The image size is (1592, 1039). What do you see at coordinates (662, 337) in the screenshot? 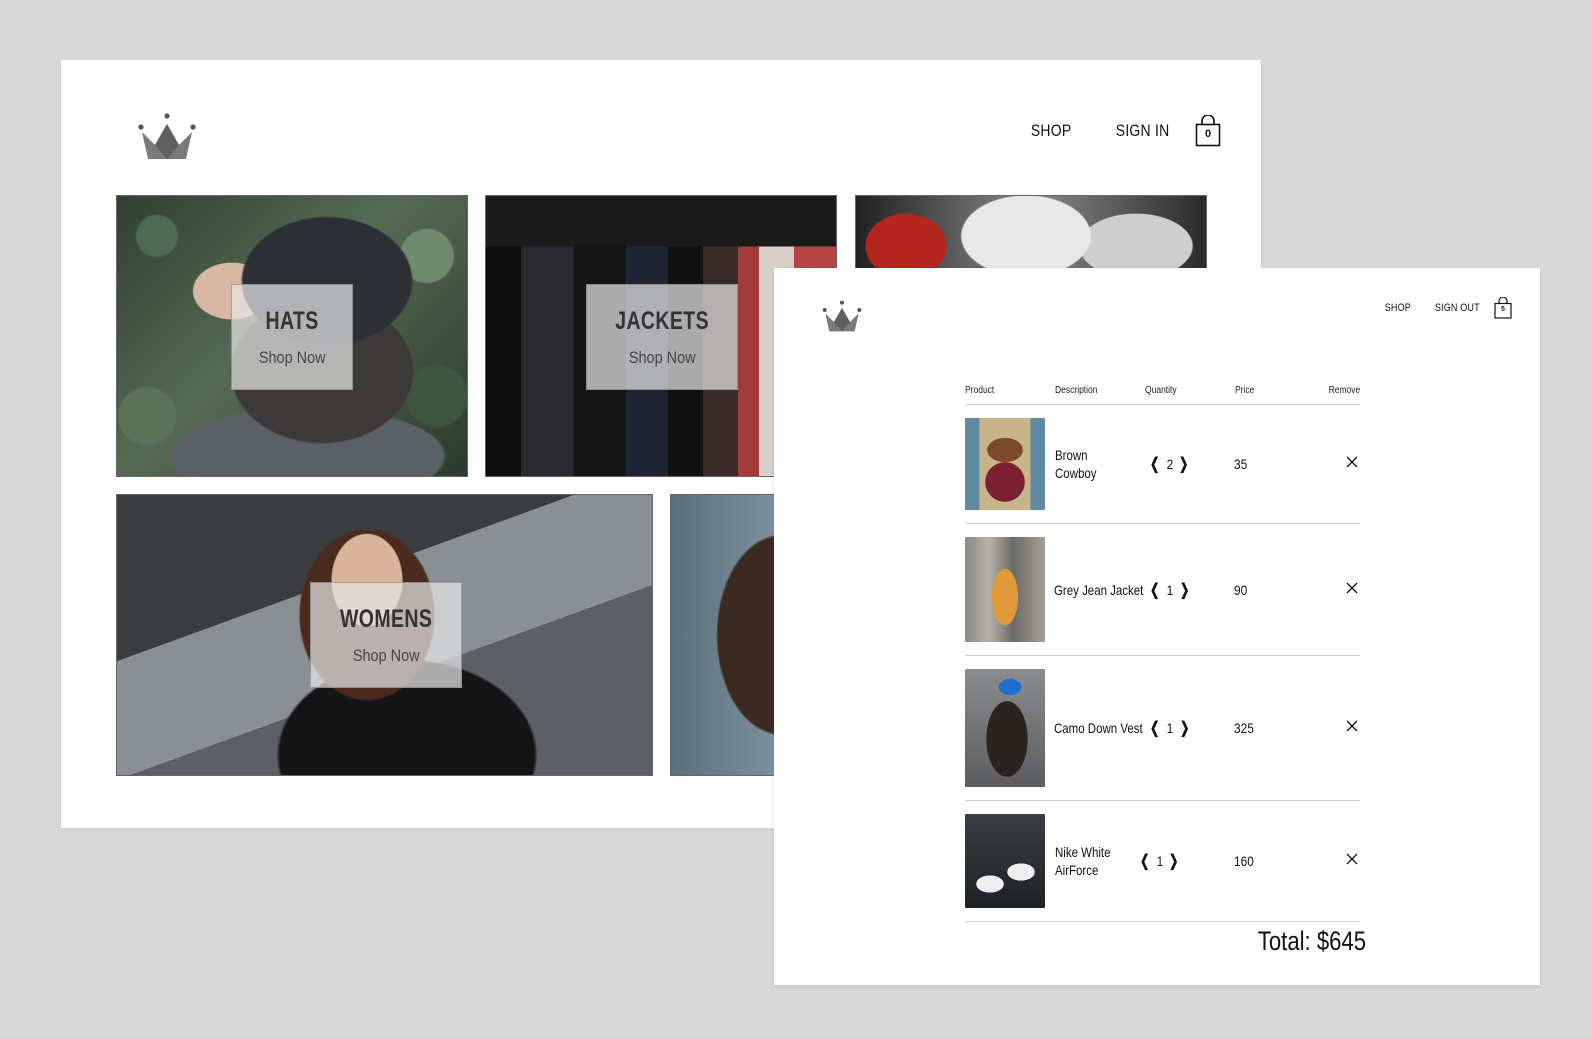
I see `category-label-box: JACKETS Shop Now` at bounding box center [662, 337].